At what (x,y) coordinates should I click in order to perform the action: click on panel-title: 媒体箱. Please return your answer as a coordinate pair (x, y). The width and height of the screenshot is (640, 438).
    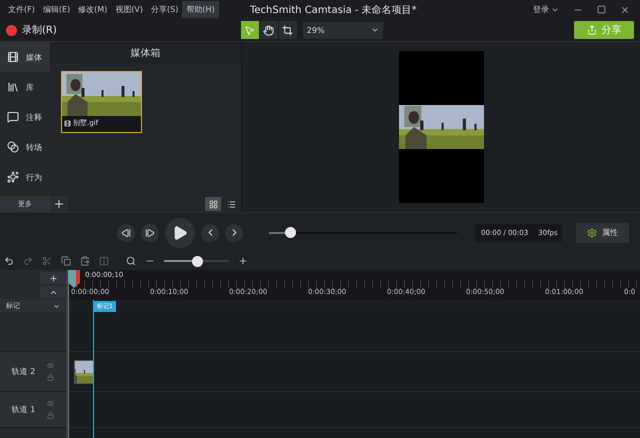
    Looking at the image, I should click on (145, 53).